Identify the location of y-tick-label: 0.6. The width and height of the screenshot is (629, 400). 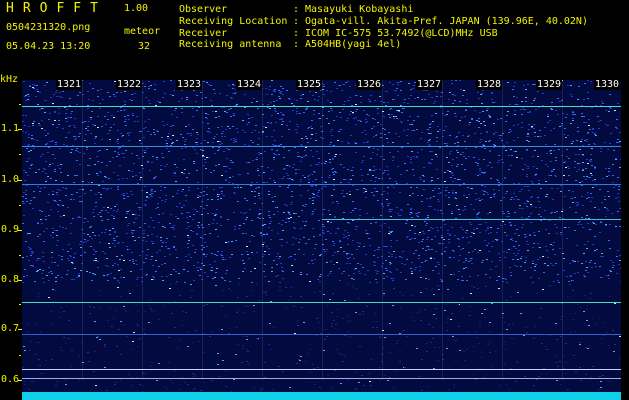
(10, 379).